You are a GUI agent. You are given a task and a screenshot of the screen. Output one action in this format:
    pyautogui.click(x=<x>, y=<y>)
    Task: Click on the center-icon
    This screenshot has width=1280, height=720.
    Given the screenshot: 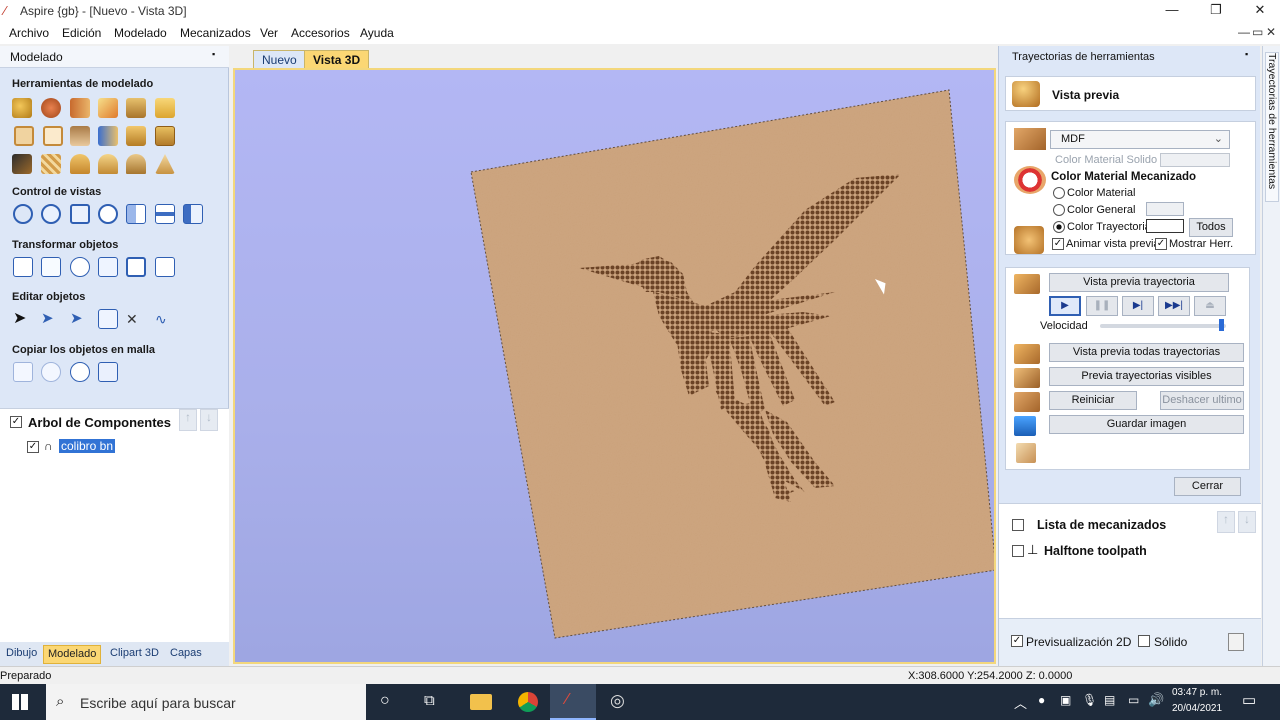 What is the action you would take?
    pyautogui.click(x=165, y=267)
    